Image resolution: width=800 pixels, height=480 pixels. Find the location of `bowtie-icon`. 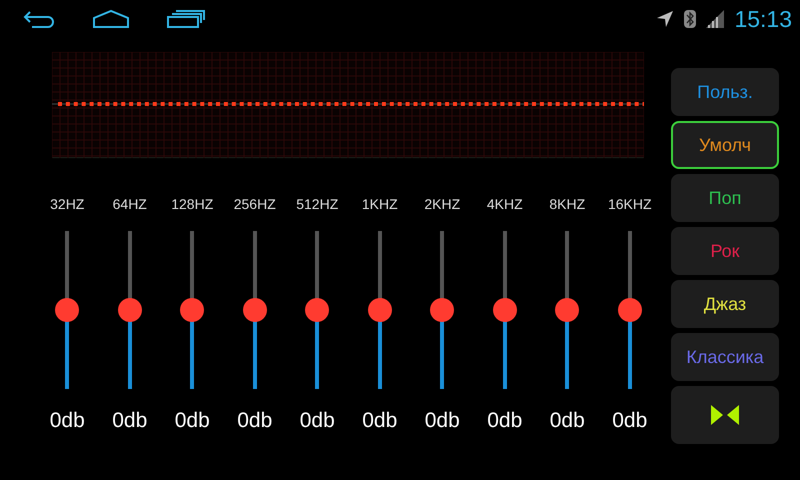

bowtie-icon is located at coordinates (725, 415).